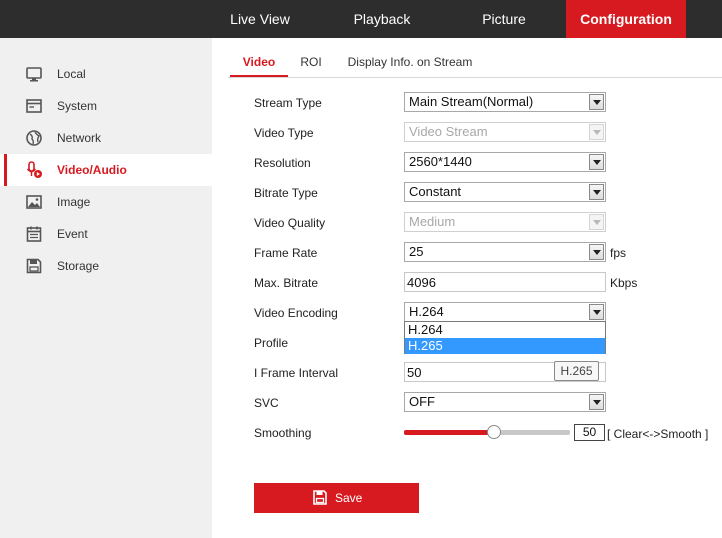 This screenshot has width=722, height=538. I want to click on encoding-option-h264: H.264, so click(505, 330).